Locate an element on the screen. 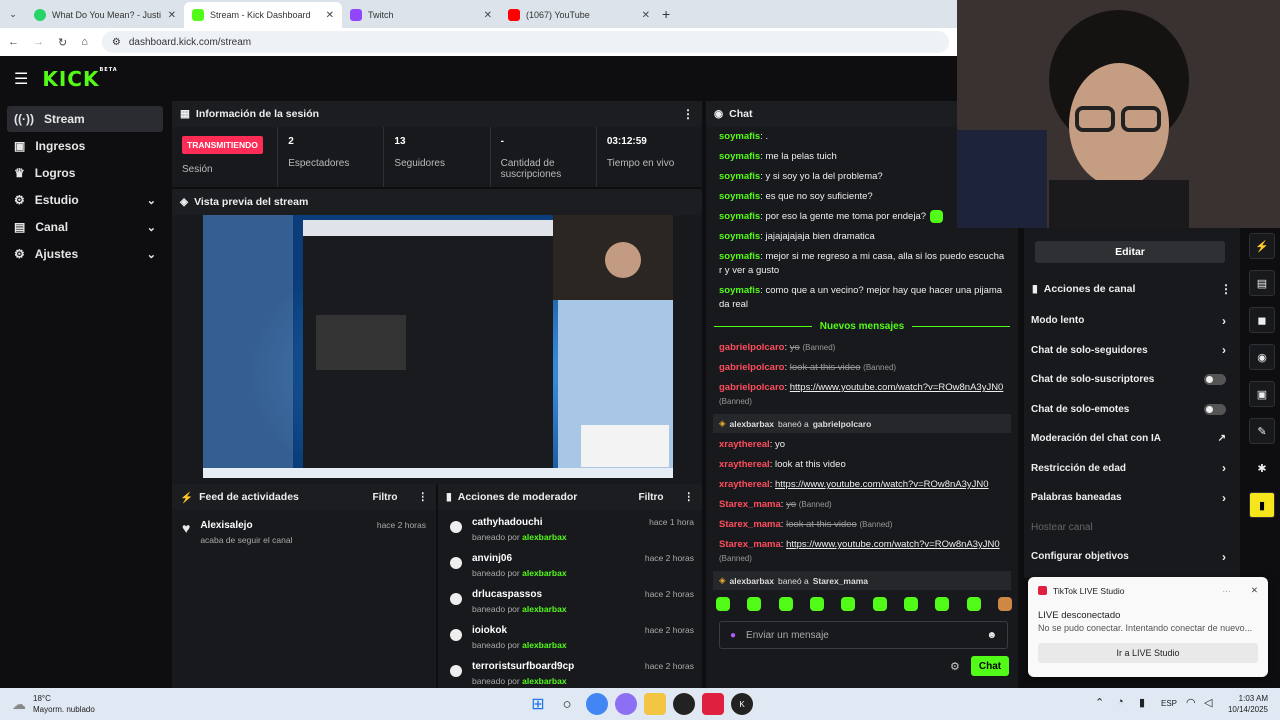 The width and height of the screenshot is (1280, 720). channel-option: Configurar objetivos › is located at coordinates (1132, 557).